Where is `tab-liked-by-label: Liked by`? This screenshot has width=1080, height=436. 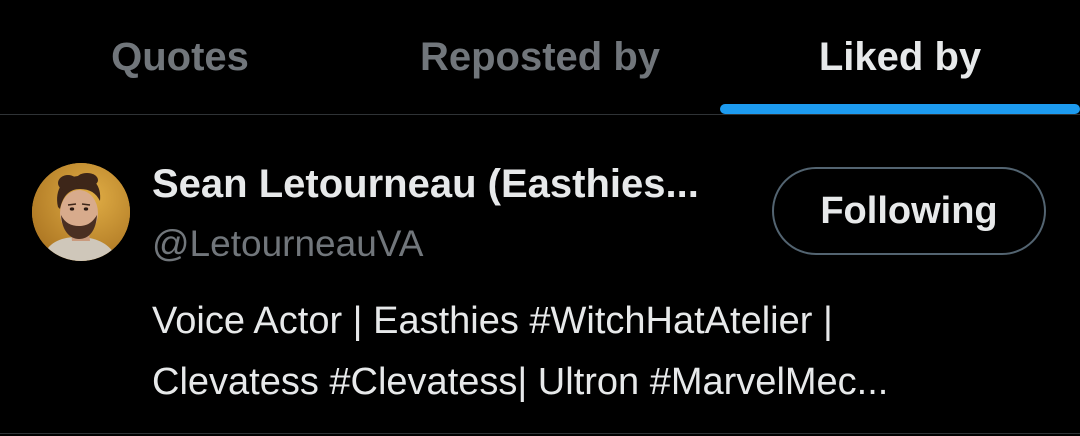
tab-liked-by-label: Liked by is located at coordinates (900, 57).